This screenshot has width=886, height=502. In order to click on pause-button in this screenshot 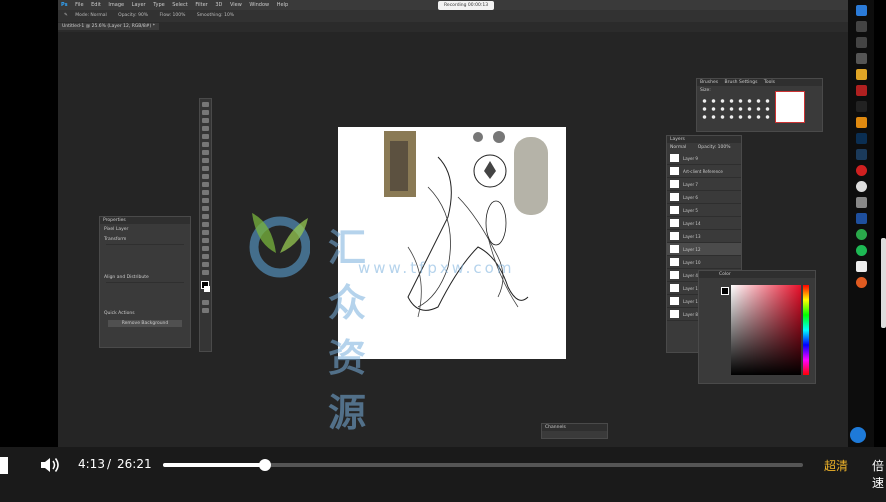, I will do `click(4, 465)`.